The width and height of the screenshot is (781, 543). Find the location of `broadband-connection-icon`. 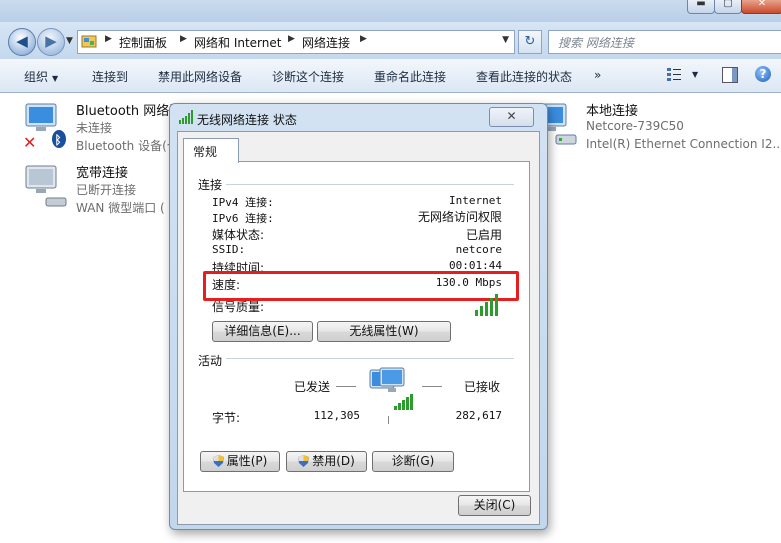

broadband-connection-icon is located at coordinates (46, 186).